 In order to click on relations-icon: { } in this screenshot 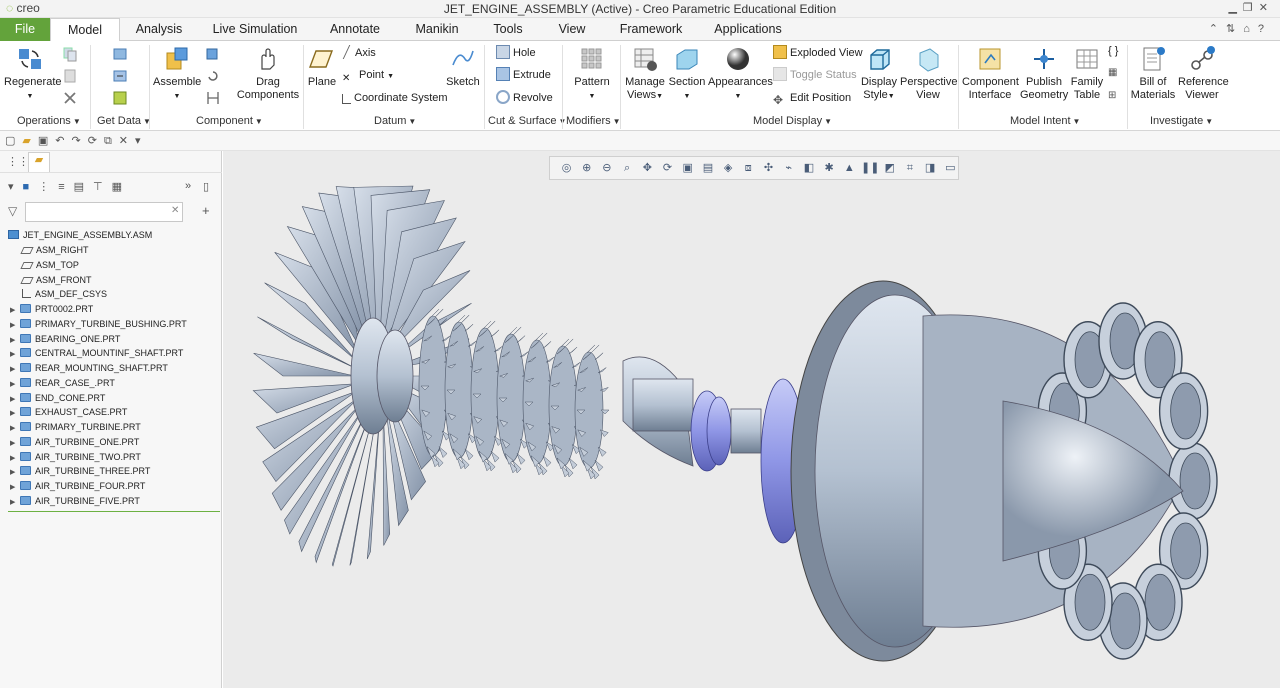, I will do `click(1116, 53)`.